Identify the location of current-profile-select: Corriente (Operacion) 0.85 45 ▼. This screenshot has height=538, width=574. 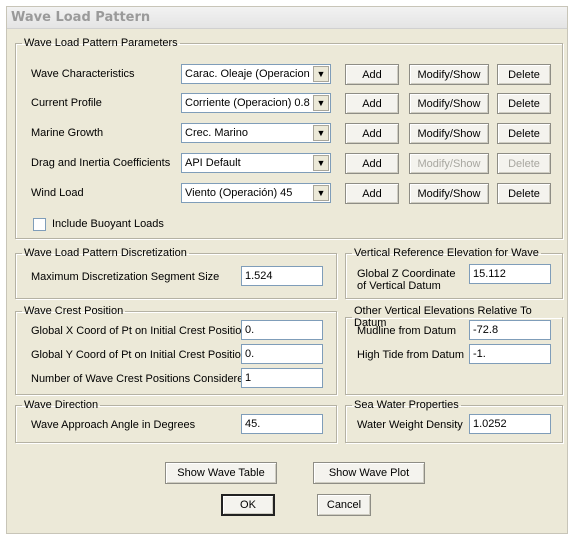
(256, 103).